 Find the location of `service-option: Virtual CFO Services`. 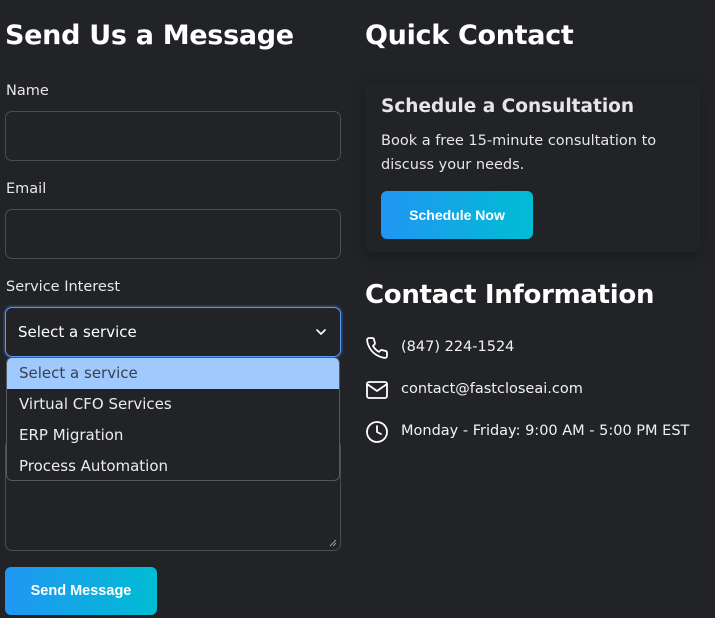

service-option: Virtual CFO Services is located at coordinates (173, 404).